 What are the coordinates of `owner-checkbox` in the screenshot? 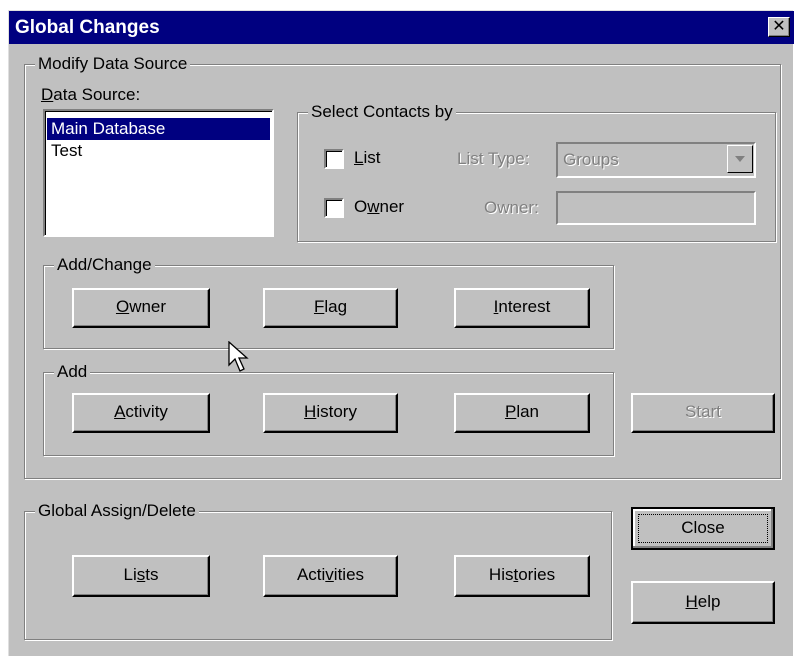 It's located at (334, 208).